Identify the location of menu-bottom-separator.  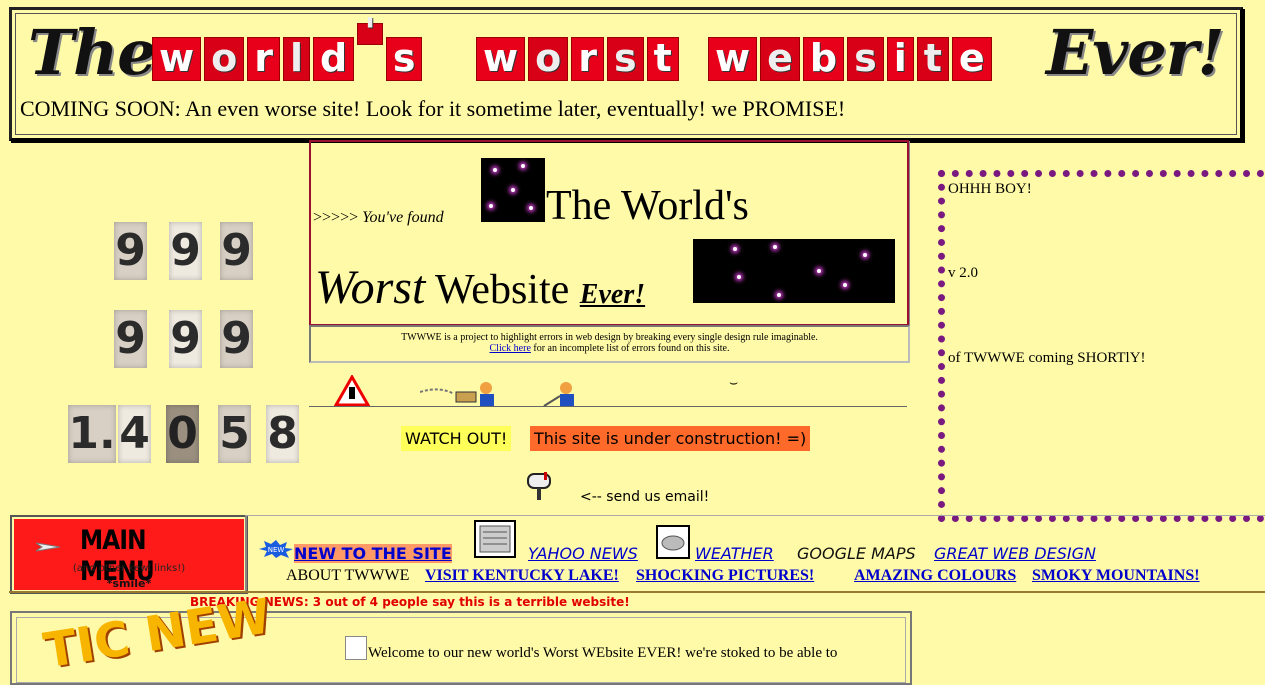
(637, 592).